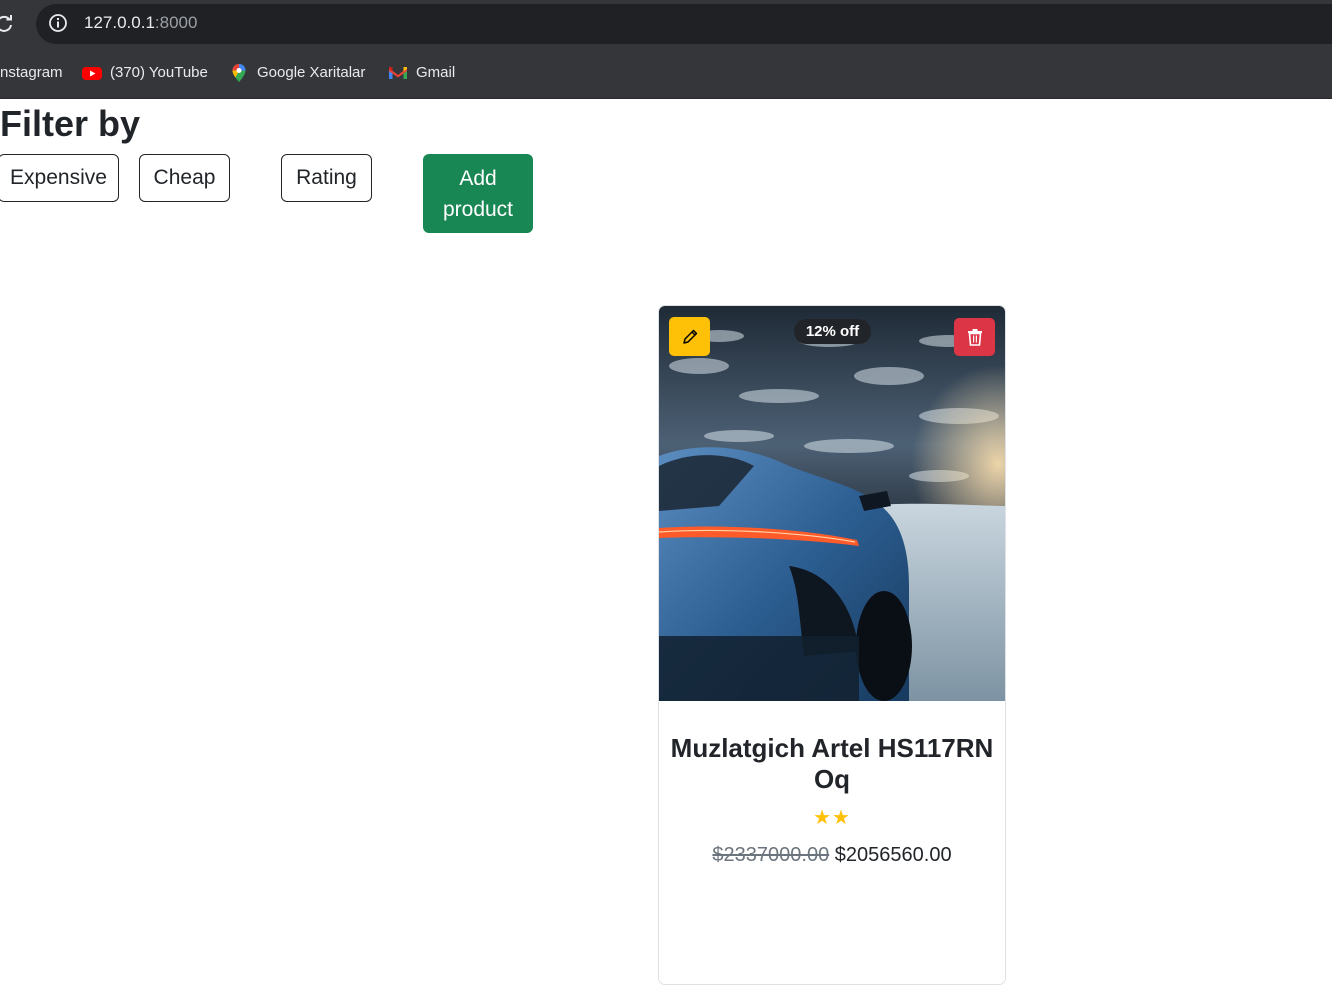 The image size is (1332, 985). I want to click on trash-icon, so click(974, 337).